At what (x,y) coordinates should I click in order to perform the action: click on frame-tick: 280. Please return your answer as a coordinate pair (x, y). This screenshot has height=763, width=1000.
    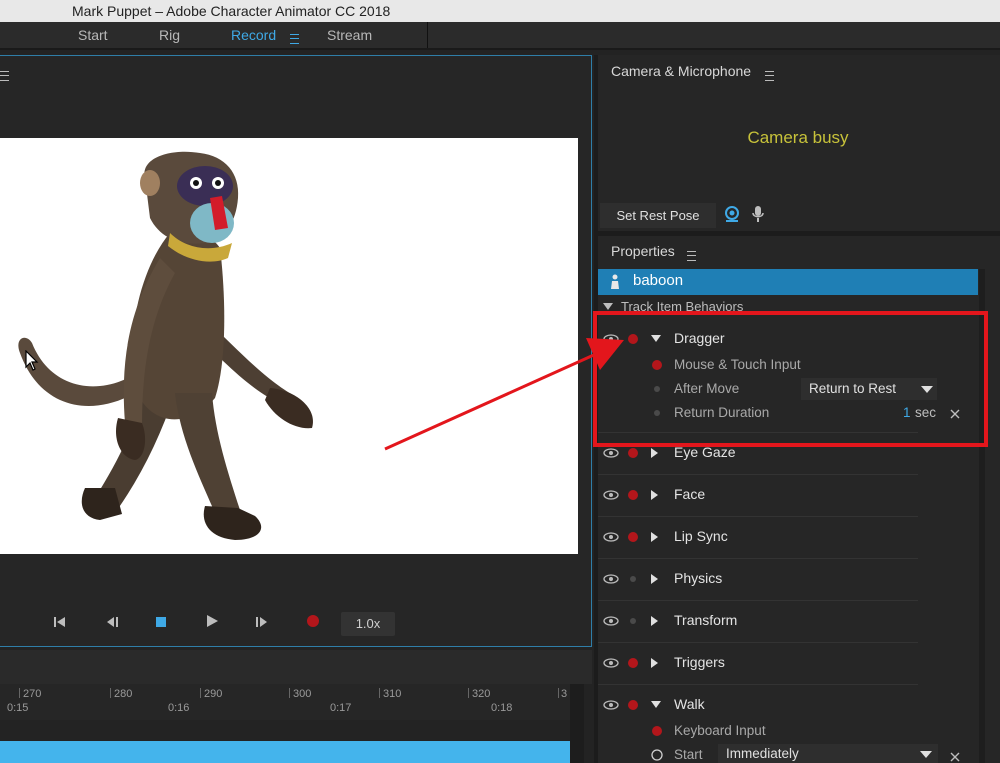
    Looking at the image, I should click on (123, 694).